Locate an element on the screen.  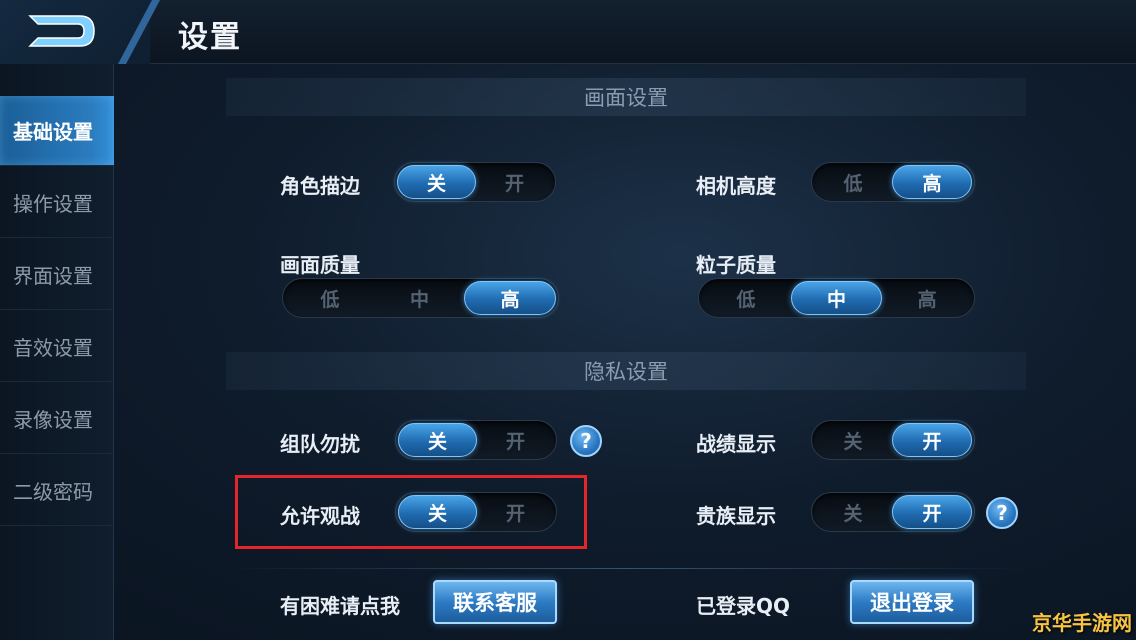
help-text: 有困难请点我 is located at coordinates (340, 606).